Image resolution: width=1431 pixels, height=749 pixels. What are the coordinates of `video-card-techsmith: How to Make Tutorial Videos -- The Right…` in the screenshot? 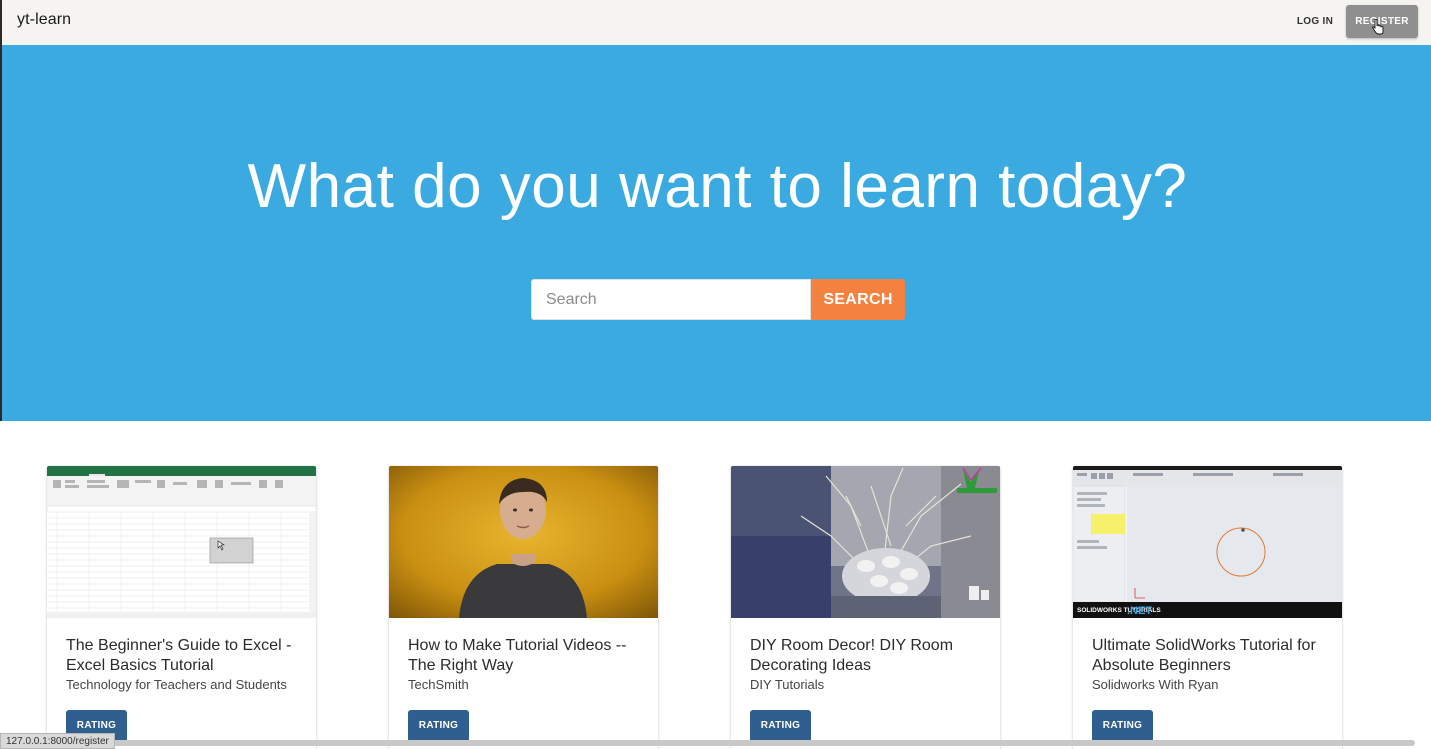 It's located at (523, 607).